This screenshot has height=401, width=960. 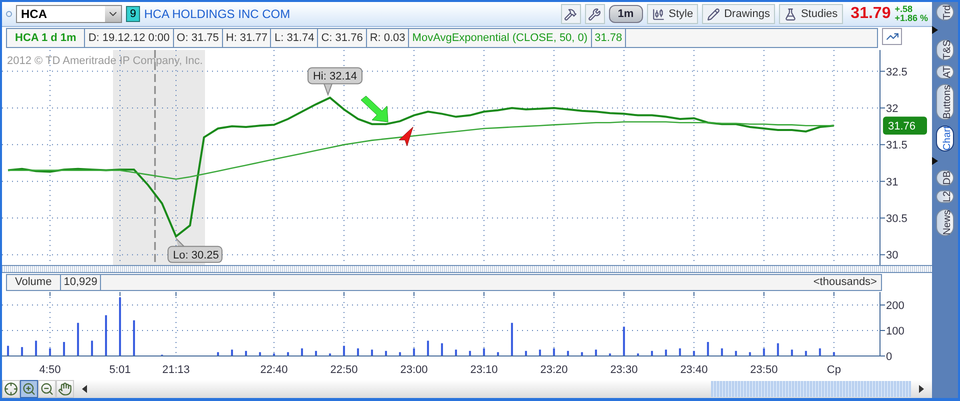 I want to click on axis-label: 200, so click(x=895, y=306).